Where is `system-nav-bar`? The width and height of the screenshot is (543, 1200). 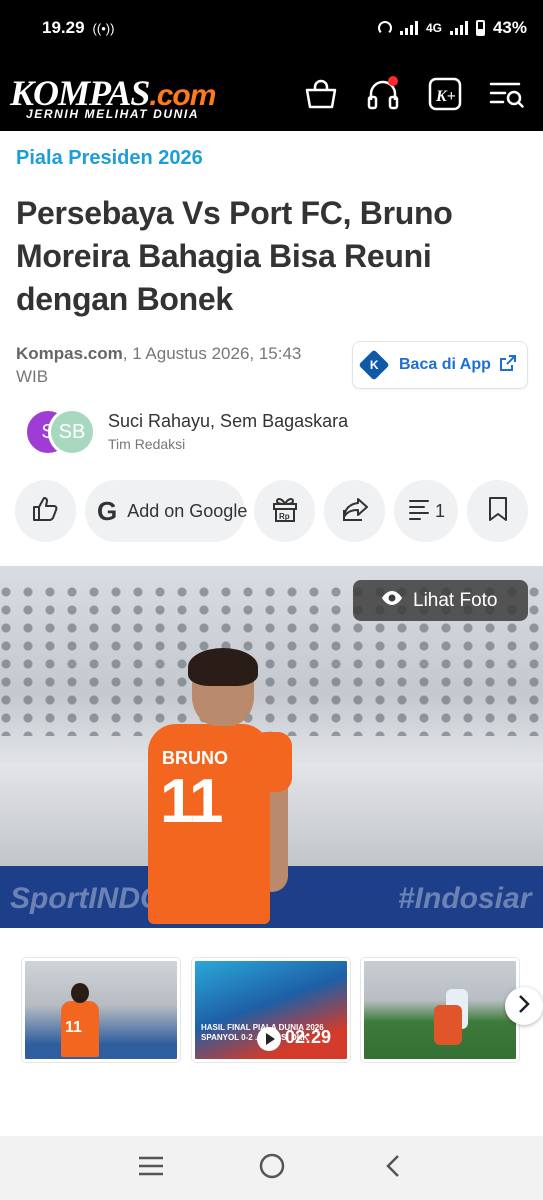 system-nav-bar is located at coordinates (271, 1168).